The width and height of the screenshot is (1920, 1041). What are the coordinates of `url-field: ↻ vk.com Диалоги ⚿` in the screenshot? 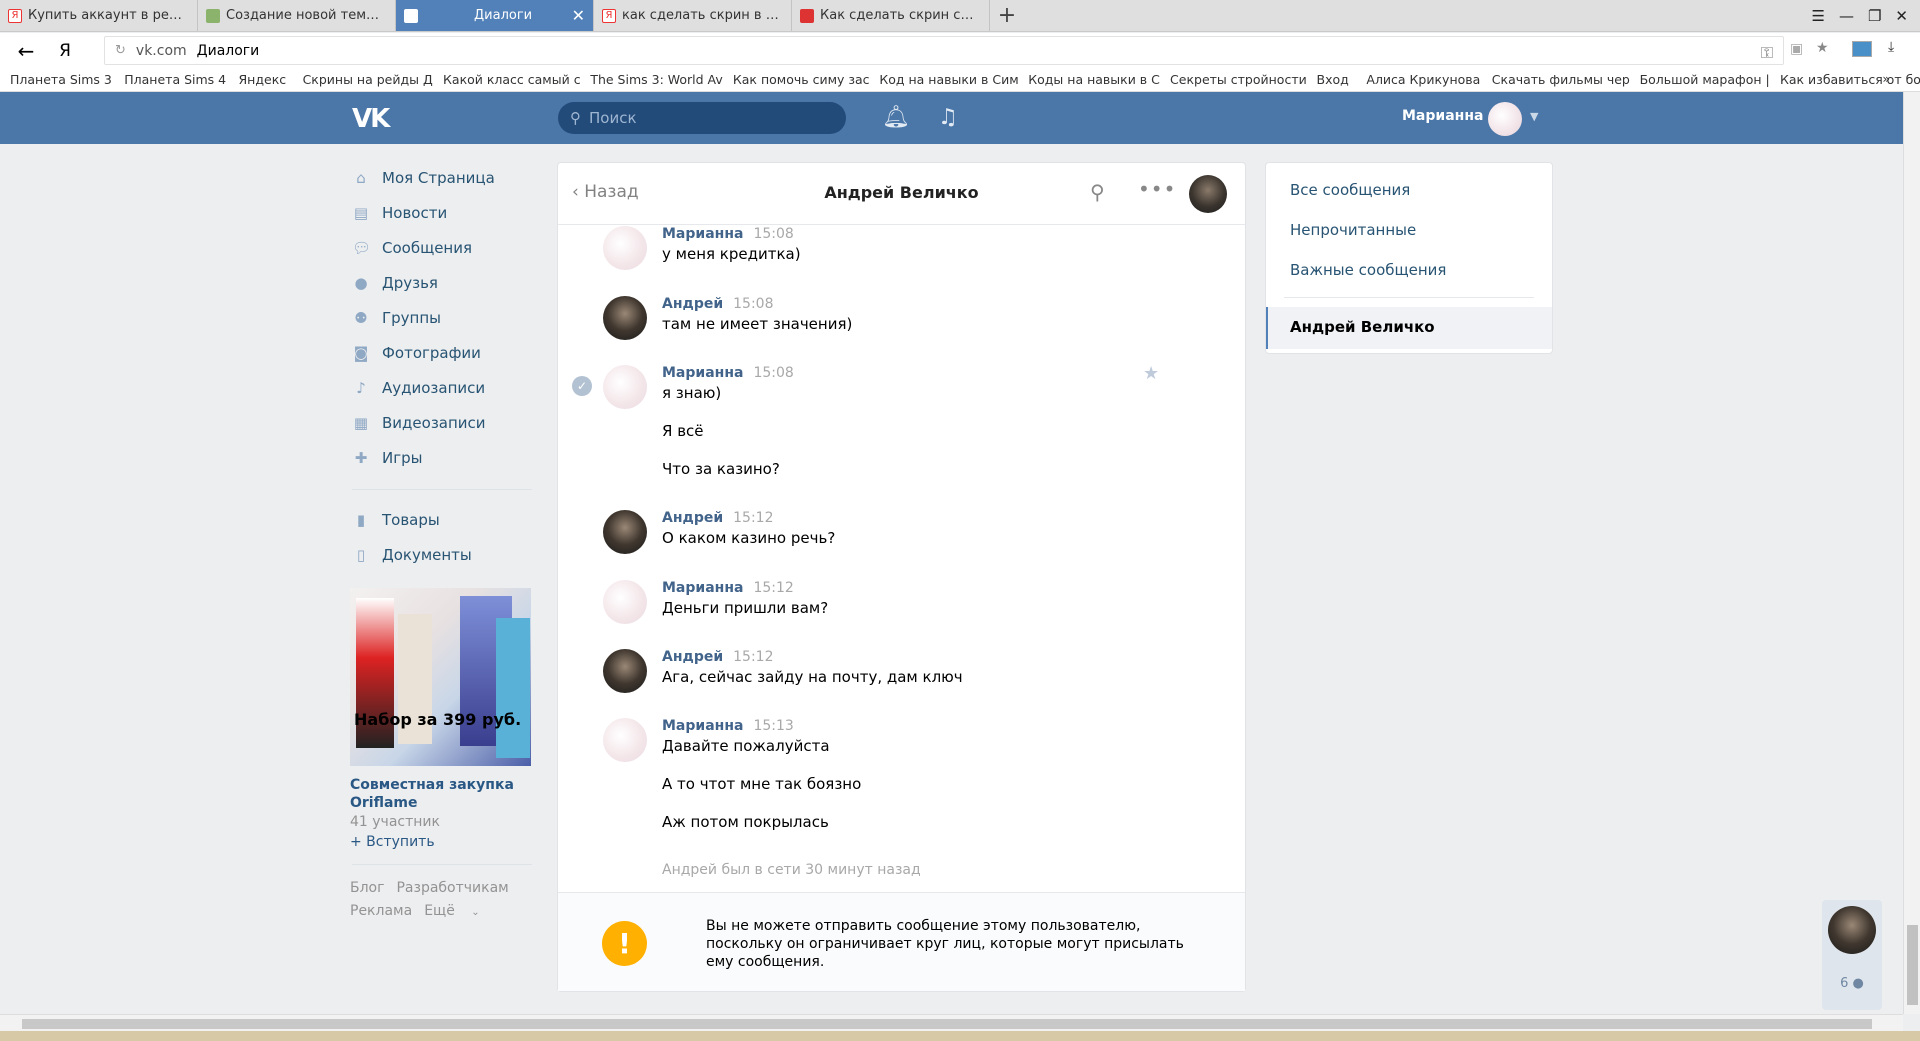 It's located at (944, 50).